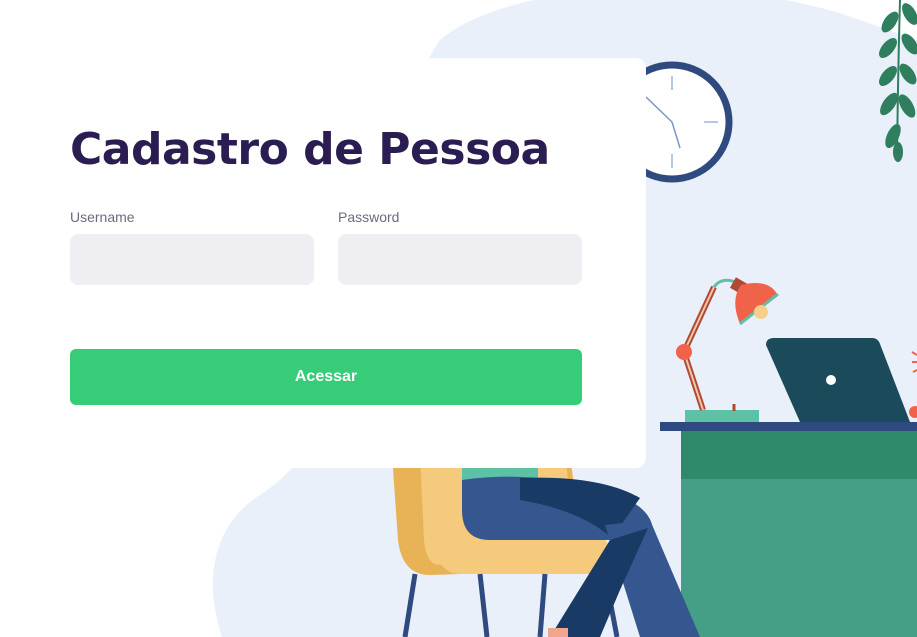 The width and height of the screenshot is (917, 637). I want to click on password-field, so click(460, 259).